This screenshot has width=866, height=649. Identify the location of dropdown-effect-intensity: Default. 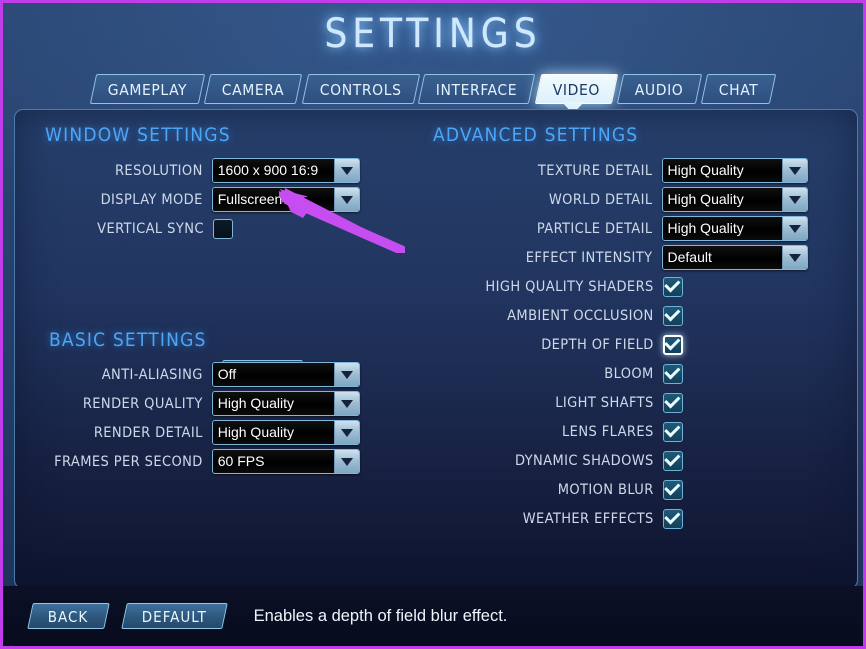
(734, 257).